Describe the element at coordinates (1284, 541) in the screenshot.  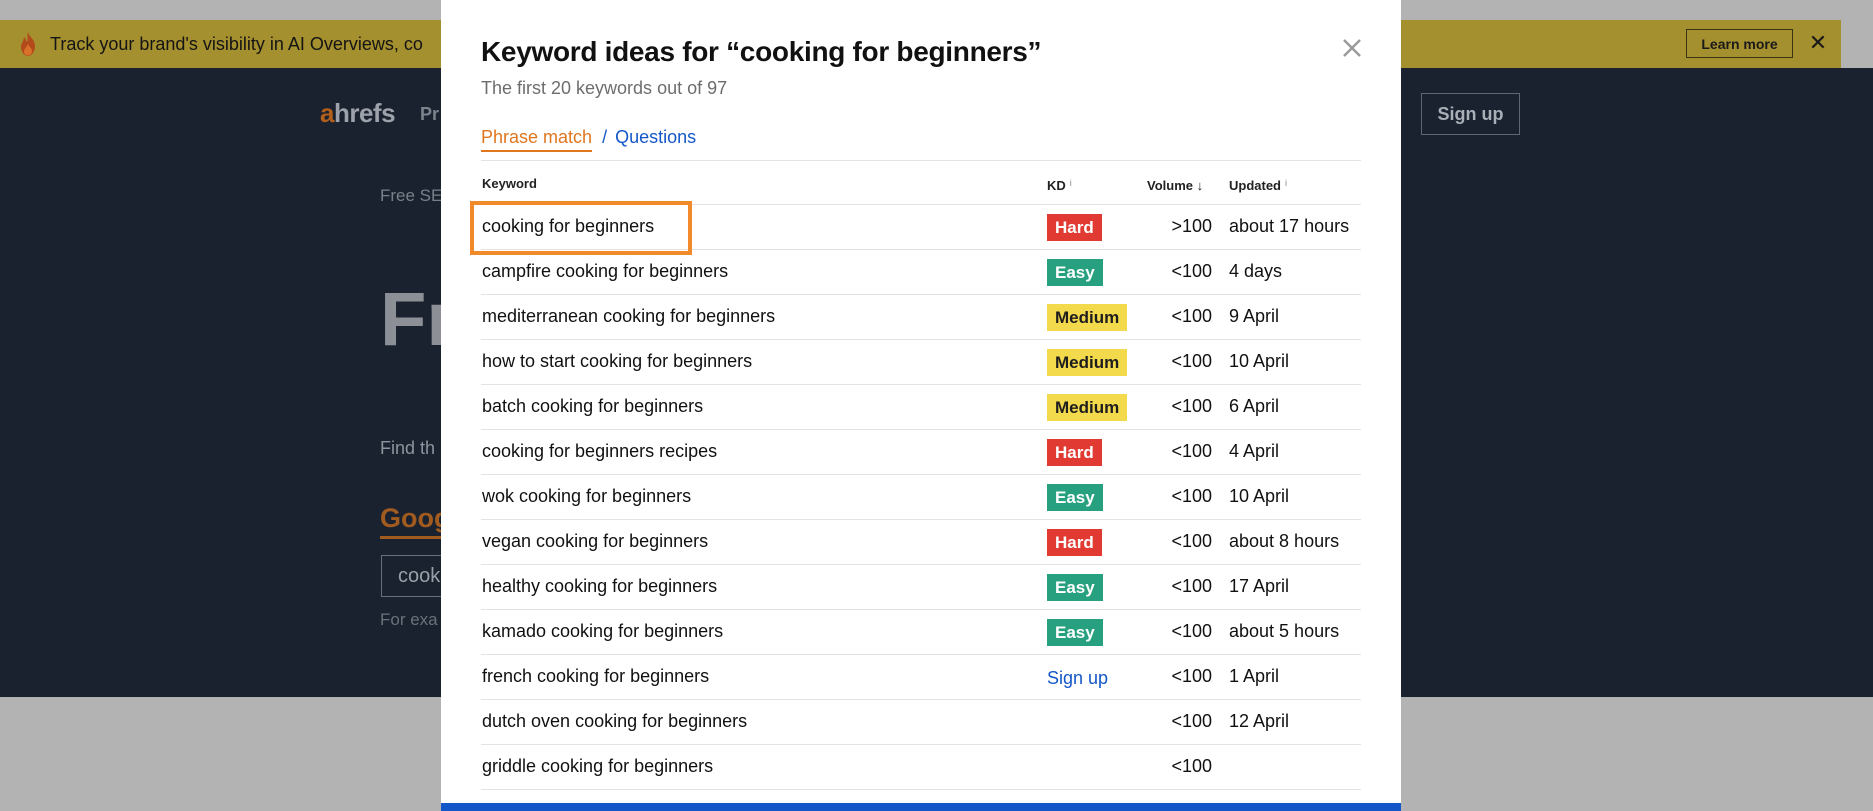
I see `updated-cell: about 8 hours` at that location.